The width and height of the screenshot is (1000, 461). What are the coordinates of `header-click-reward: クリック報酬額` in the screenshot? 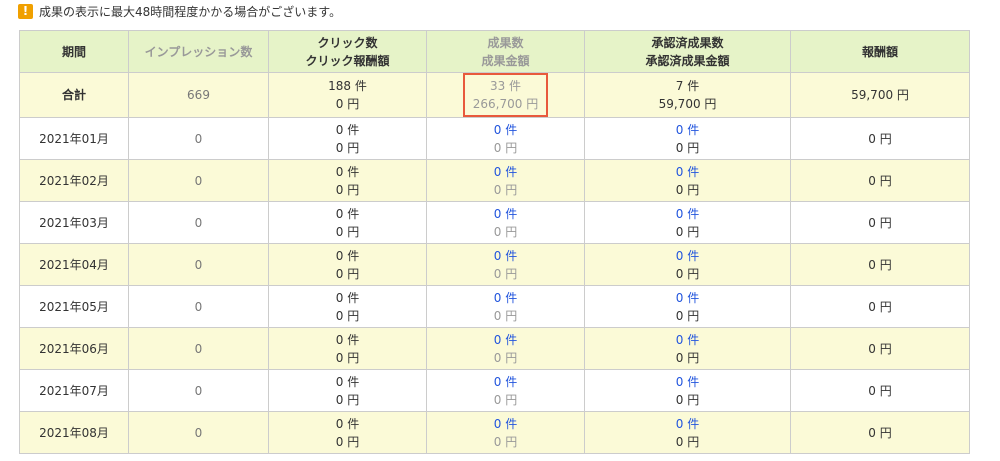 It's located at (347, 60).